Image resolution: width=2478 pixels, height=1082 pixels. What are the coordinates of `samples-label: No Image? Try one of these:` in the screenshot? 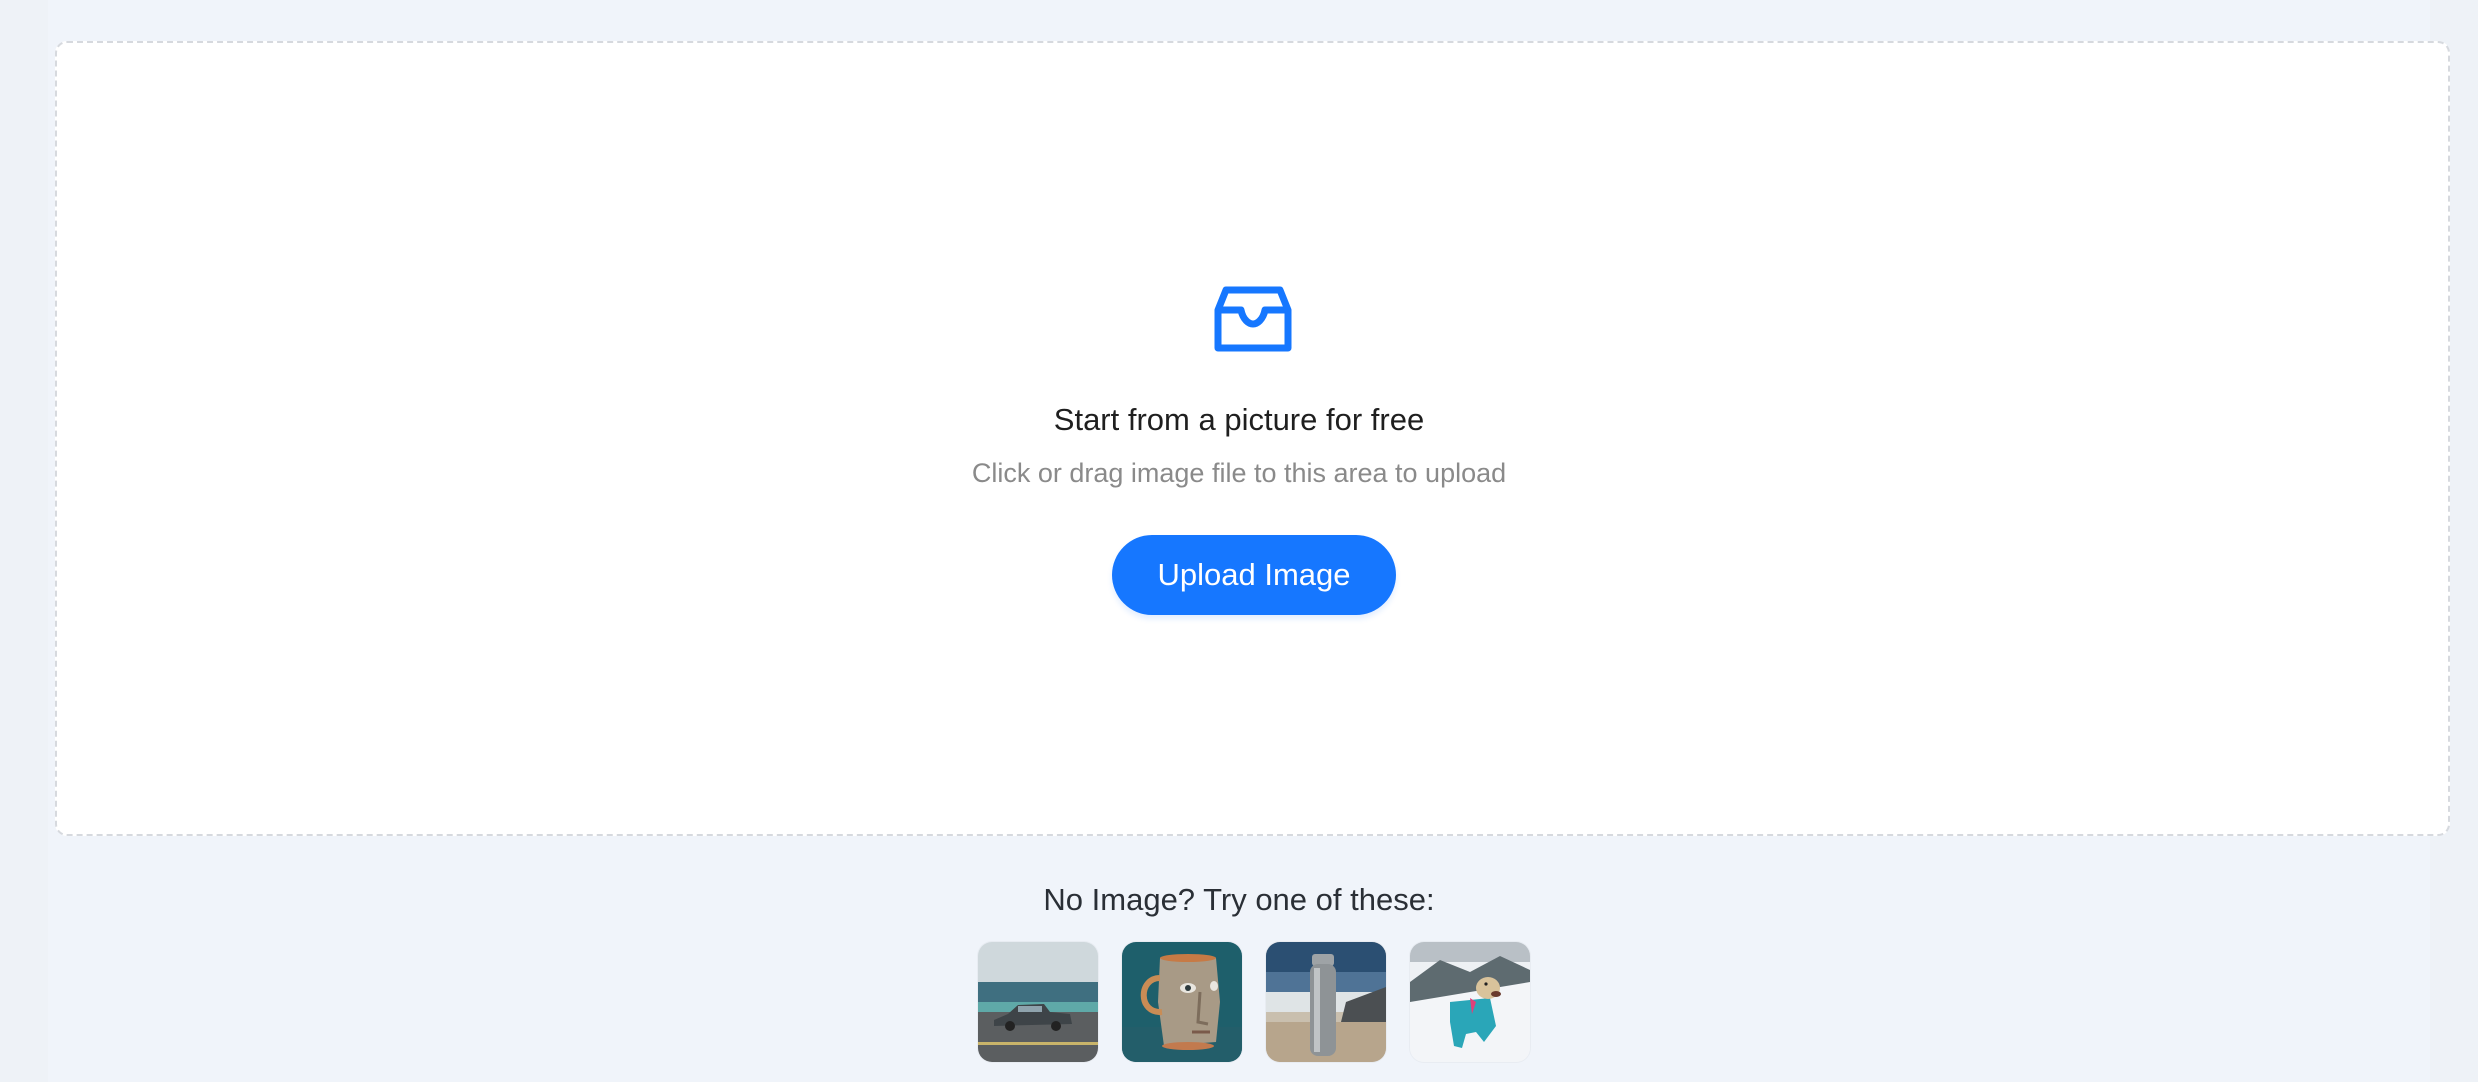 It's located at (1239, 899).